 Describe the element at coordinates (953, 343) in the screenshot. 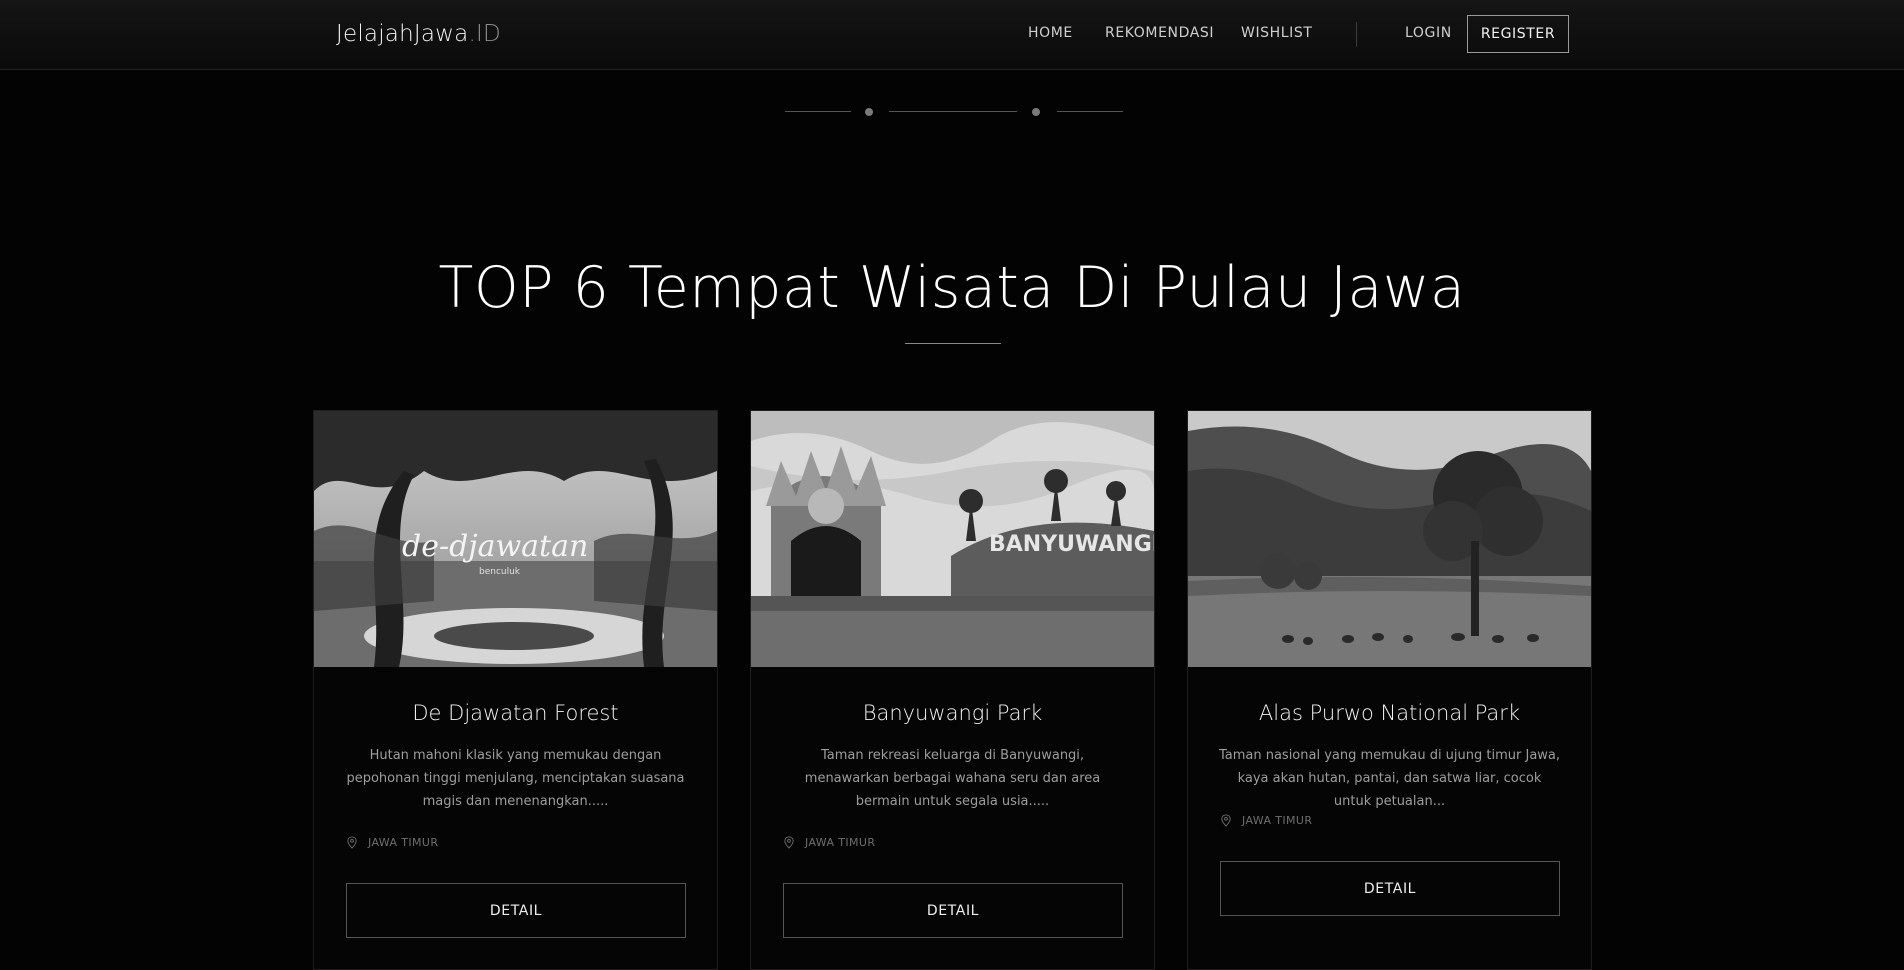

I see `title-underline` at that location.